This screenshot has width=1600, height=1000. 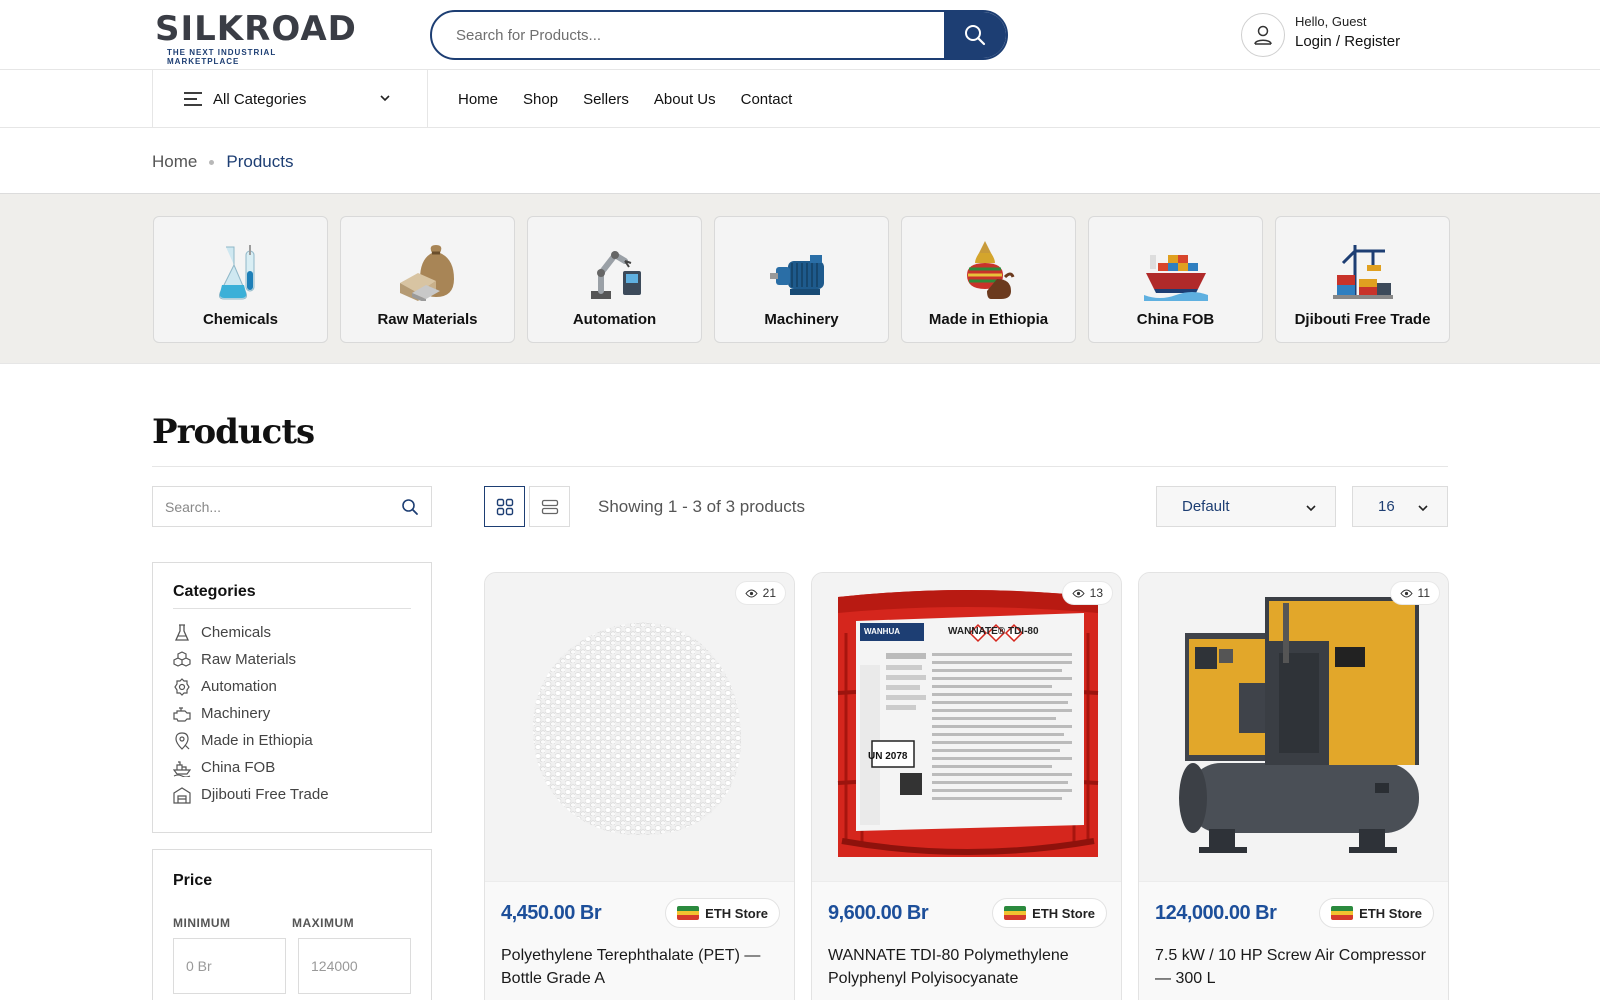 I want to click on sidebar-search-input, so click(x=268, y=506).